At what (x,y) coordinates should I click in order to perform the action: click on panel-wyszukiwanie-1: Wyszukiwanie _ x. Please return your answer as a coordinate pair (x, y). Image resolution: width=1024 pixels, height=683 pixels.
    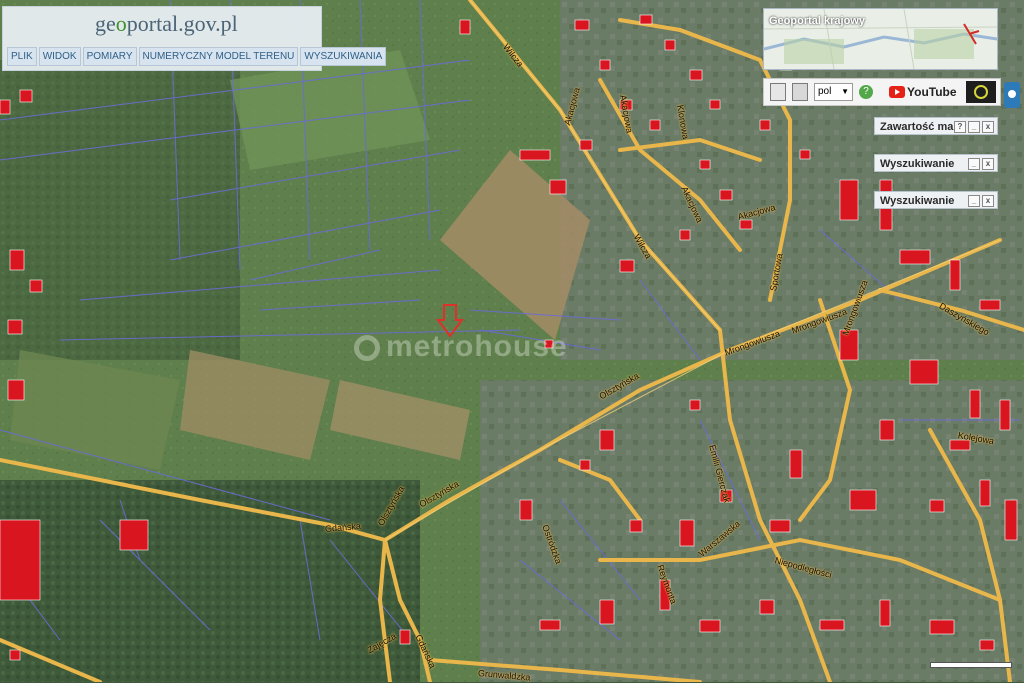
    Looking at the image, I should click on (936, 163).